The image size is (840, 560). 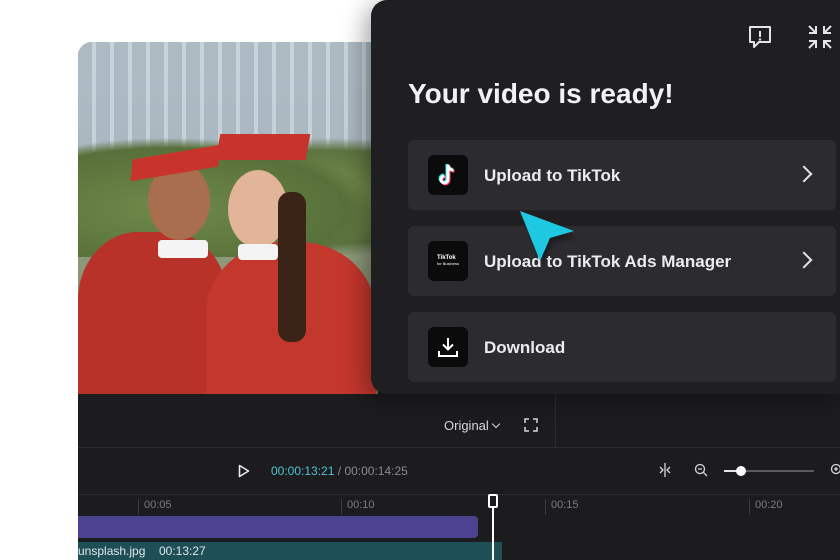 What do you see at coordinates (665, 470) in the screenshot?
I see `split-icon` at bounding box center [665, 470].